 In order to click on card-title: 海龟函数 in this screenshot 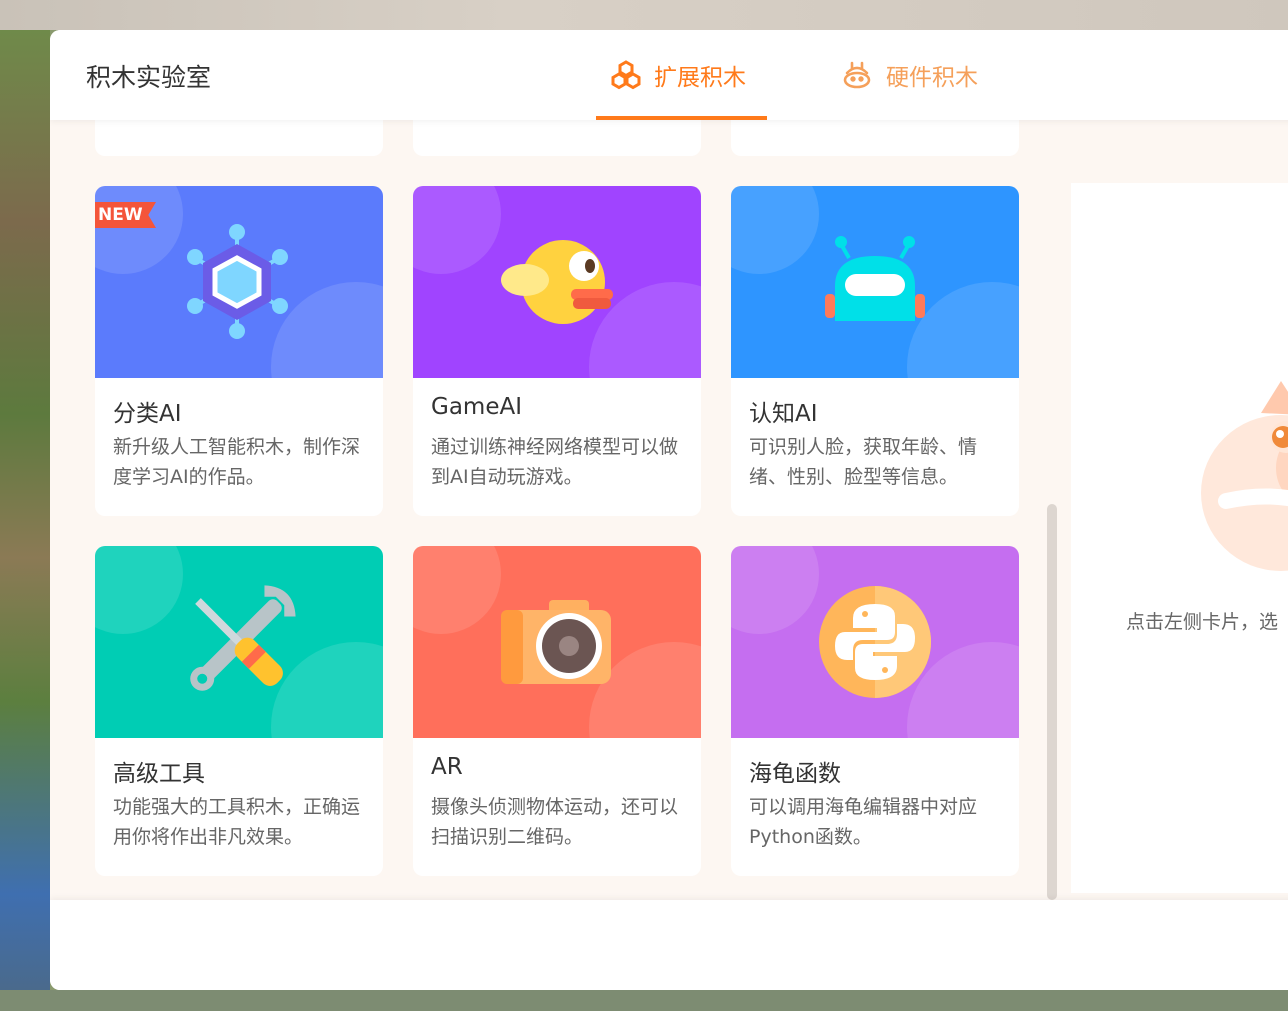, I will do `click(795, 774)`.